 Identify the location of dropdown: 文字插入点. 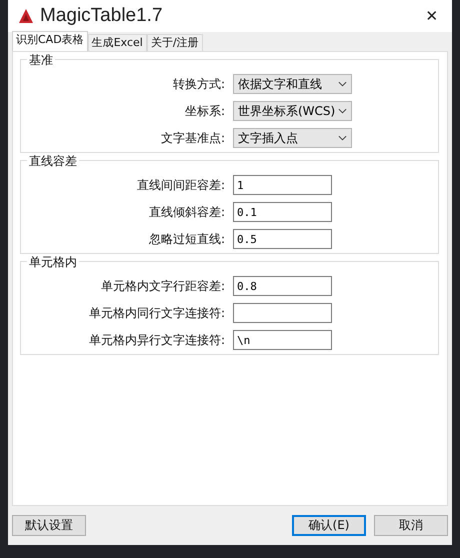
(292, 138).